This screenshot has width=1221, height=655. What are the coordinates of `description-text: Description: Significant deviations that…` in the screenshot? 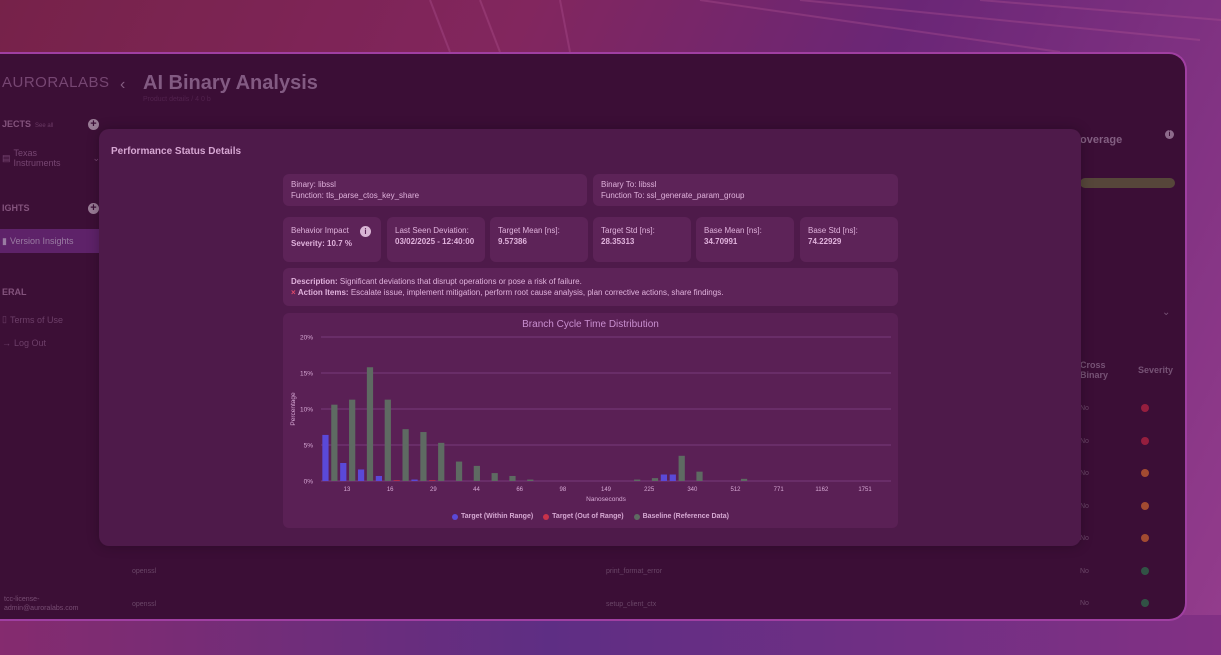 It's located at (436, 281).